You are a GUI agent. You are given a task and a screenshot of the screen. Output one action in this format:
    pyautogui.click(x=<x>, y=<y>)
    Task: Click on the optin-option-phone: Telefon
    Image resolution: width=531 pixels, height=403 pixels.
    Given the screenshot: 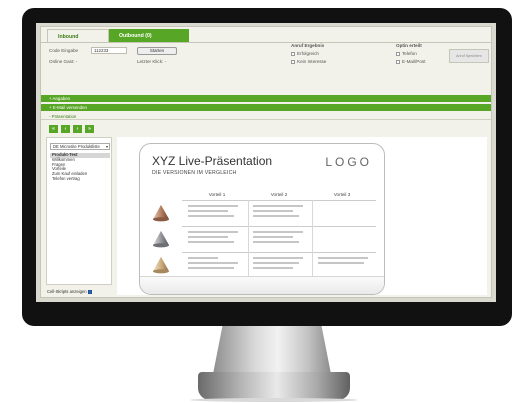 What is the action you would take?
    pyautogui.click(x=406, y=53)
    